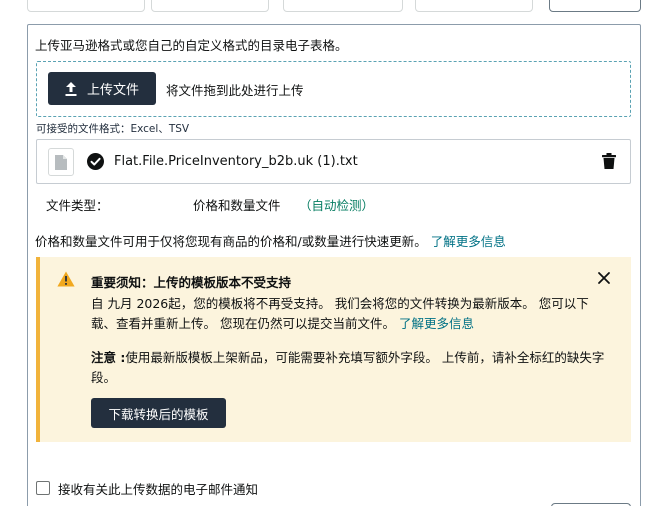  What do you see at coordinates (108, 357) in the screenshot?
I see `alert-note-label: 注意 :` at bounding box center [108, 357].